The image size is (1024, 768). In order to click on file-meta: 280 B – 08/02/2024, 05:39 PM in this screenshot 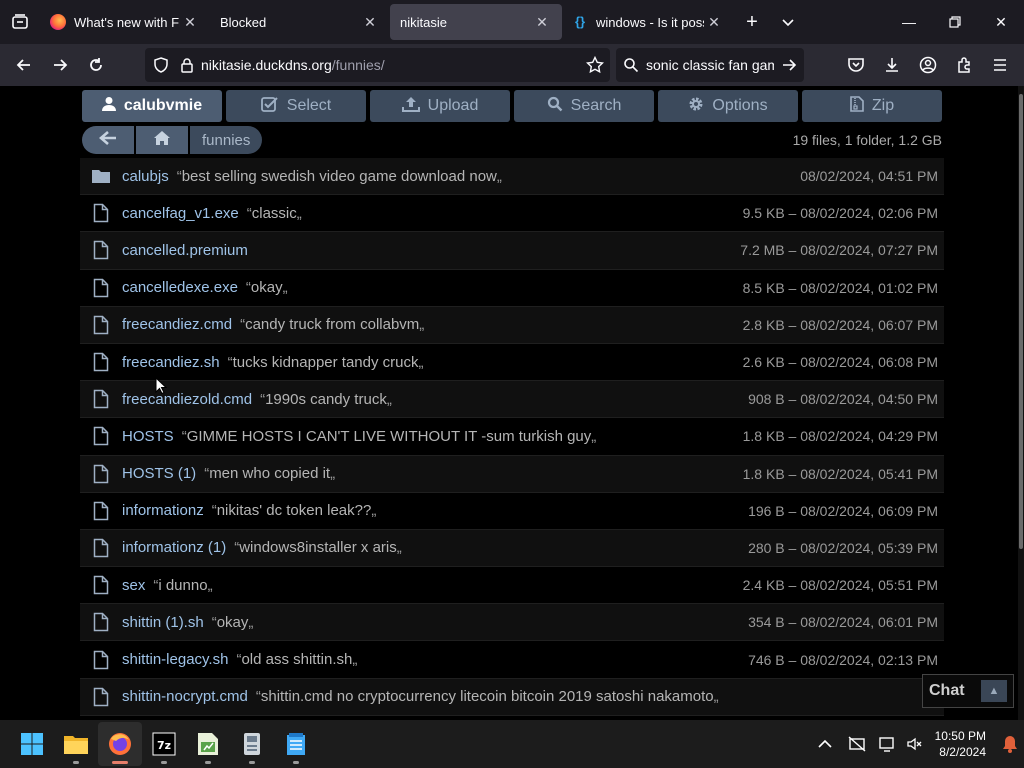, I will do `click(843, 547)`.